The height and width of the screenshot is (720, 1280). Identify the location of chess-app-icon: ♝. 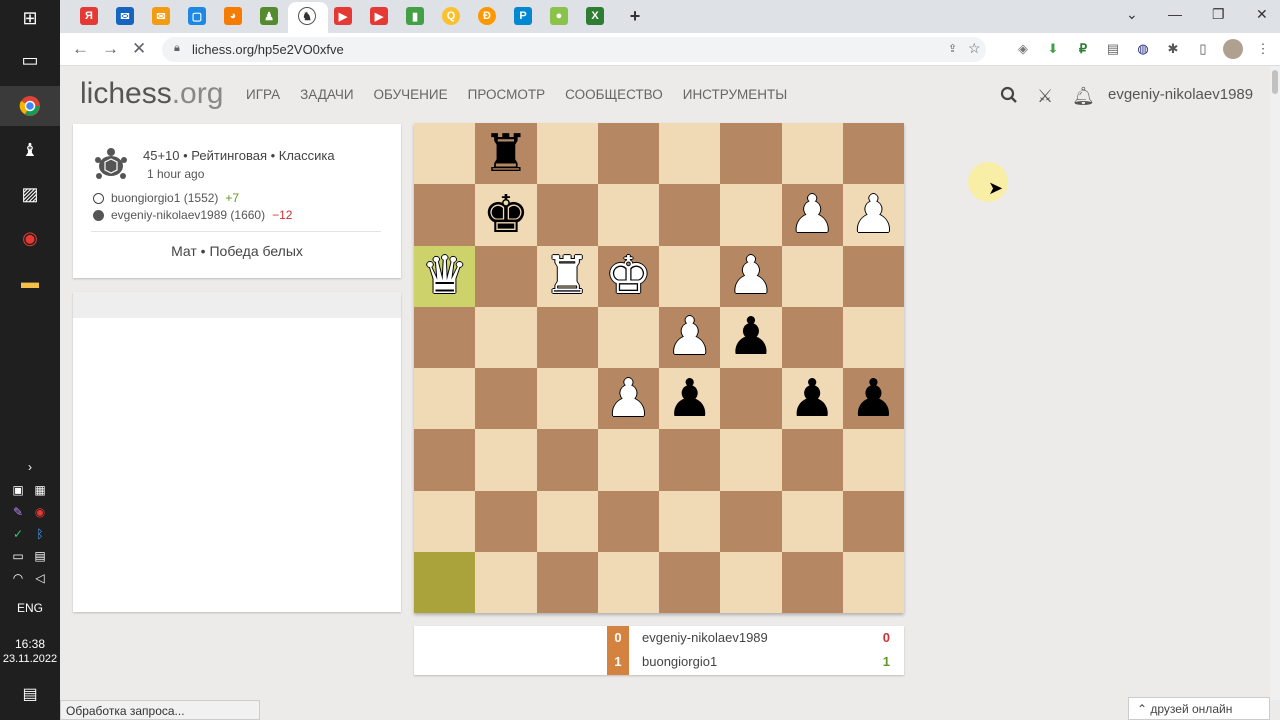
(30, 150).